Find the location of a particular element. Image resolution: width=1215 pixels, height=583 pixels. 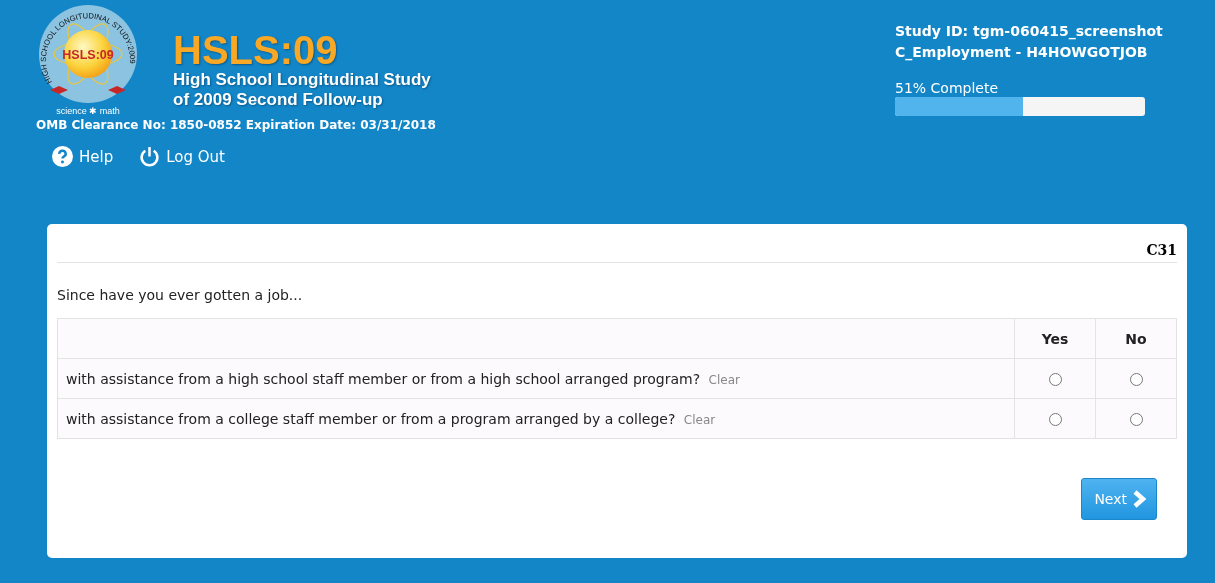

help-icon is located at coordinates (62, 156).